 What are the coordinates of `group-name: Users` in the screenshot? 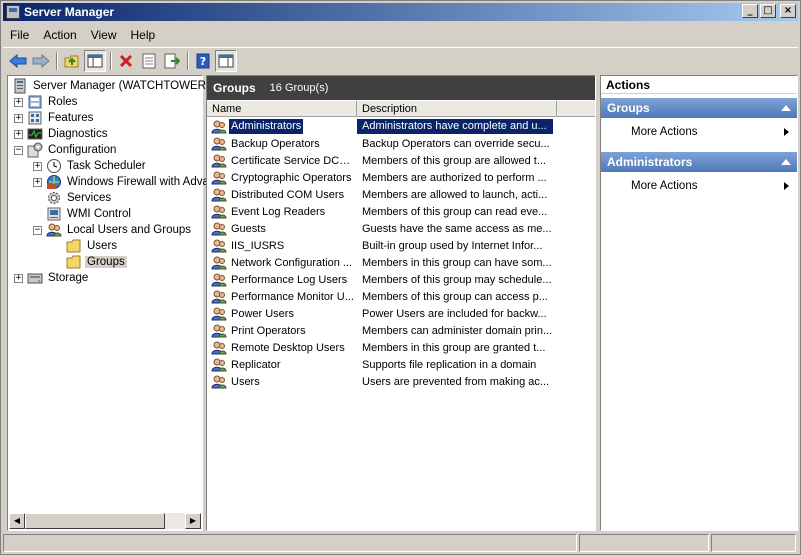 It's located at (245, 381).